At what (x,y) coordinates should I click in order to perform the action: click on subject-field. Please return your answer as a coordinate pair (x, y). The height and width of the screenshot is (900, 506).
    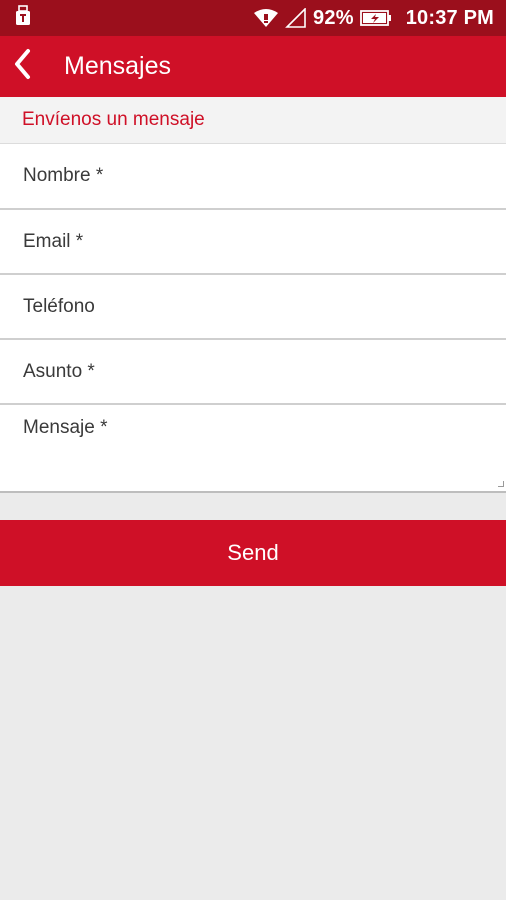
    Looking at the image, I should click on (253, 371).